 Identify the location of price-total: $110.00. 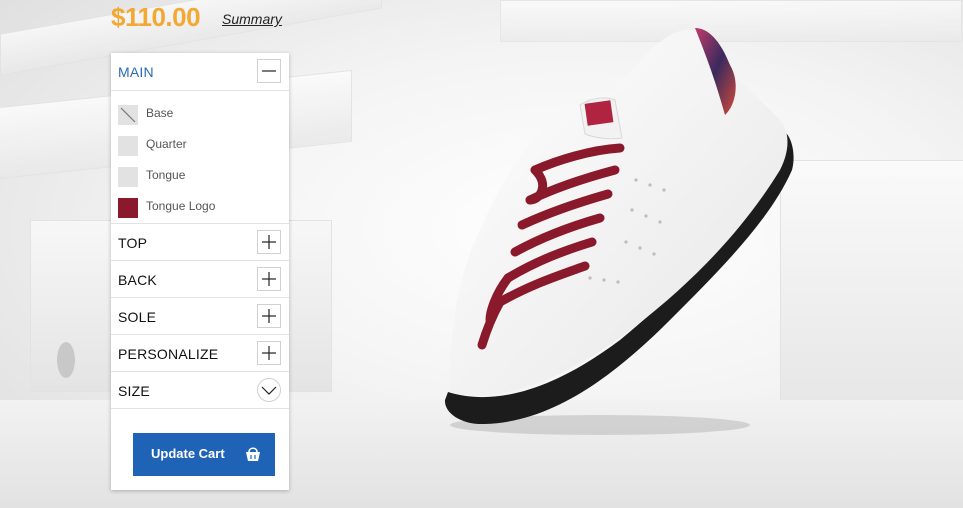
(156, 17).